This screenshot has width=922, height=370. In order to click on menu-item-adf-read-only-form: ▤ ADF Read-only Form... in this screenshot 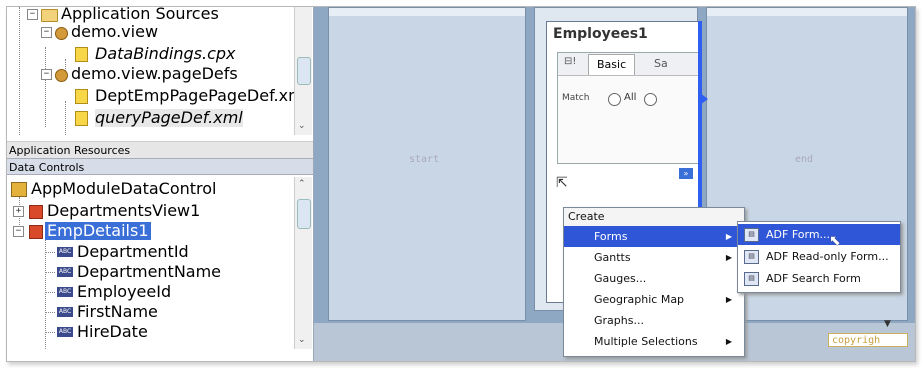, I will do `click(819, 256)`.